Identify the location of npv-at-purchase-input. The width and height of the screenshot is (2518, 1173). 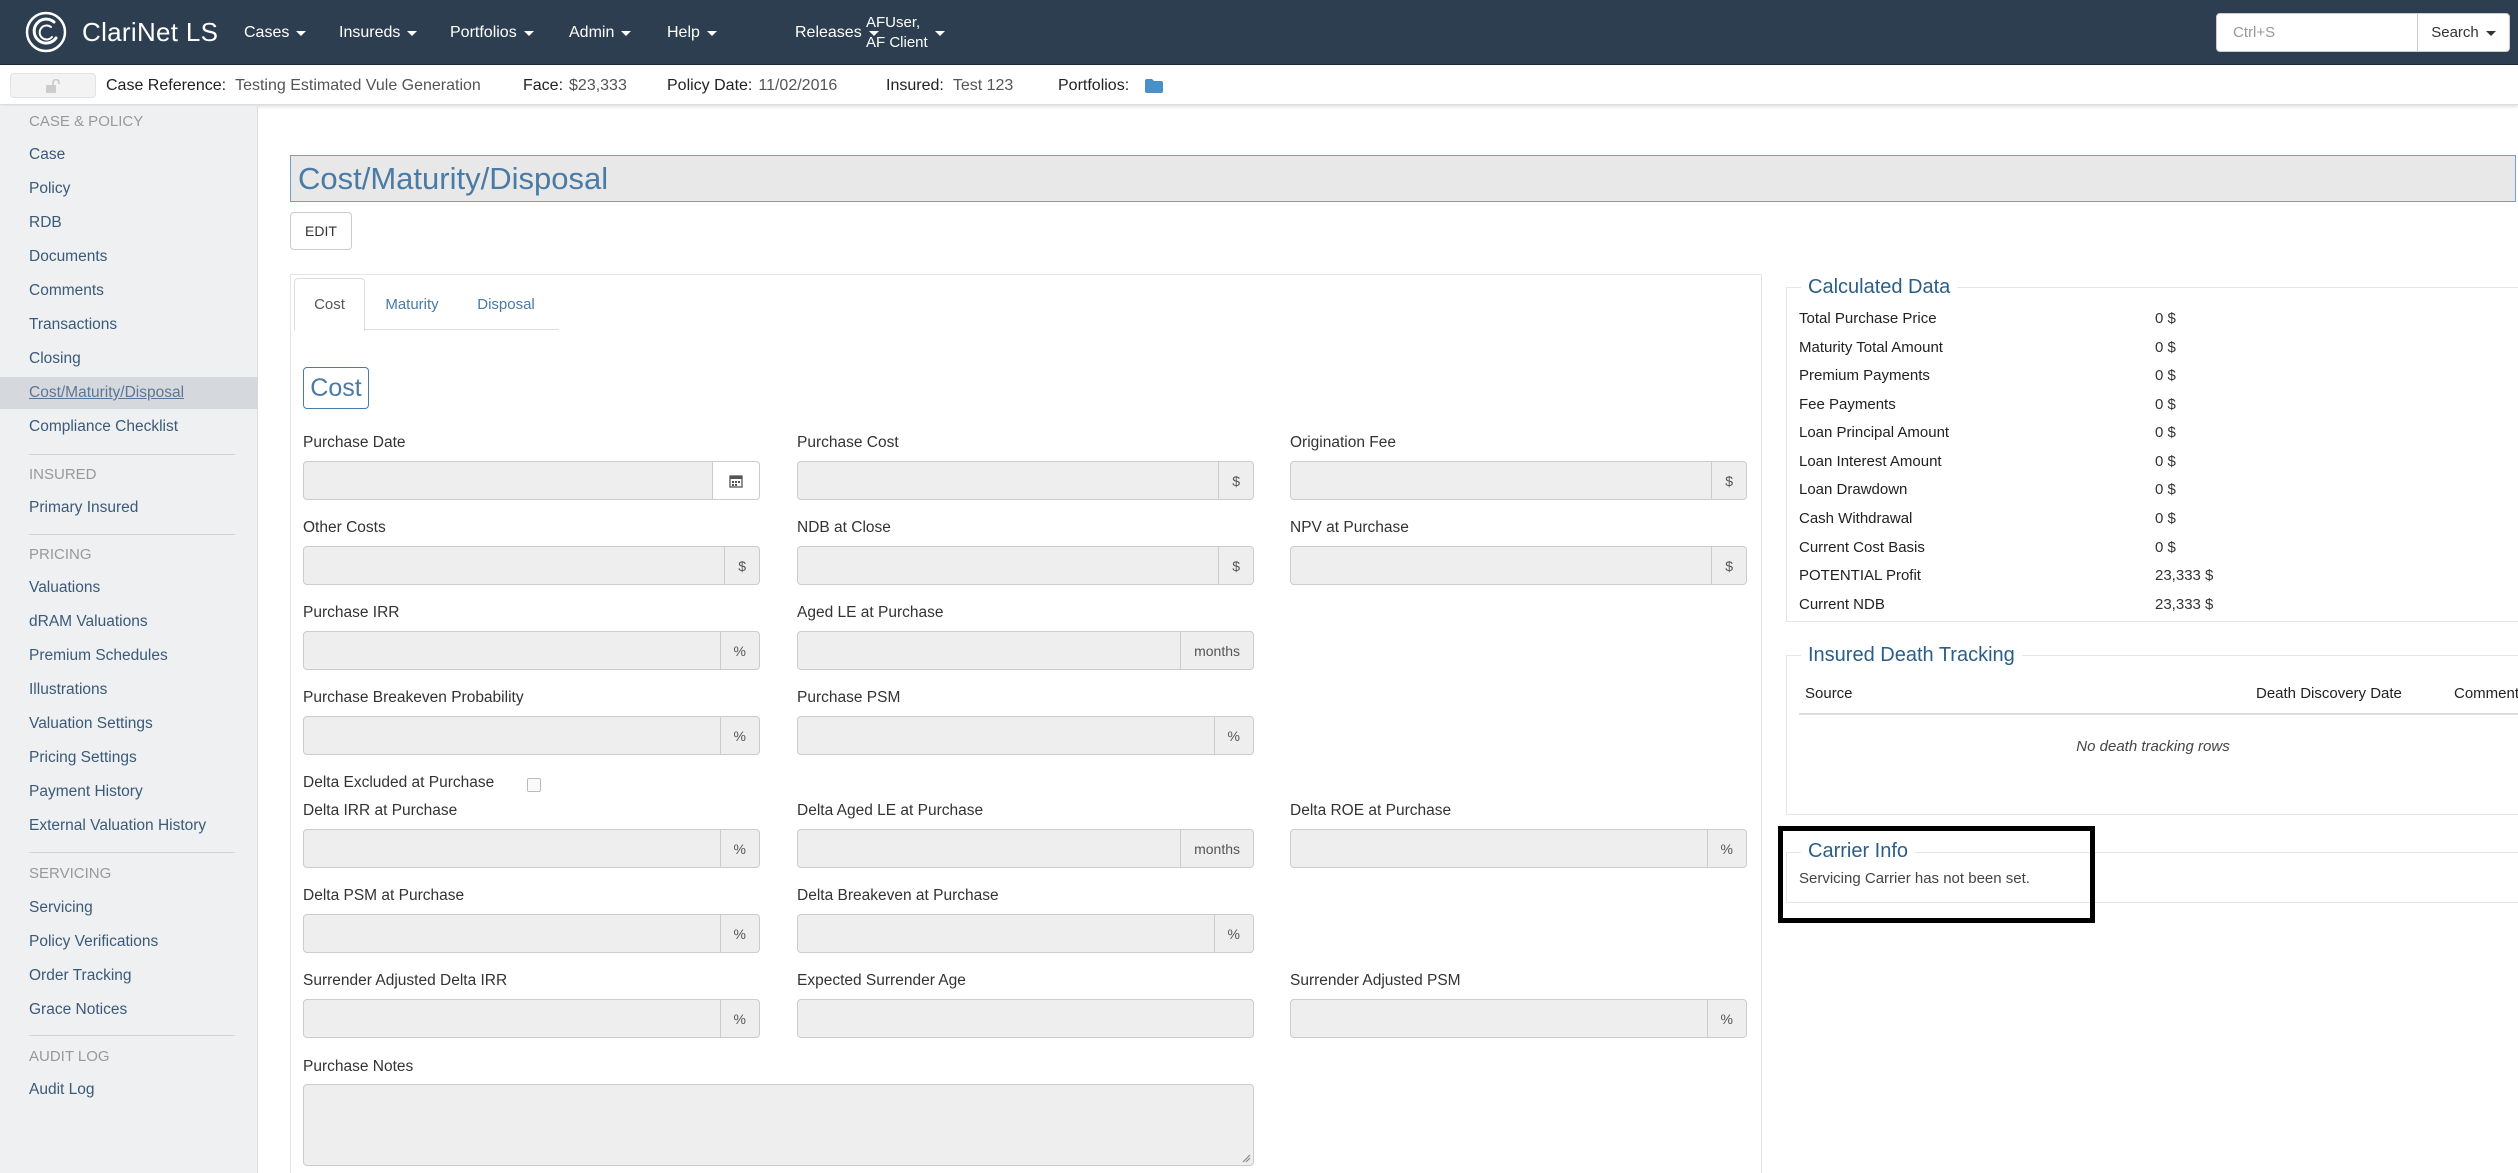
(1501, 565).